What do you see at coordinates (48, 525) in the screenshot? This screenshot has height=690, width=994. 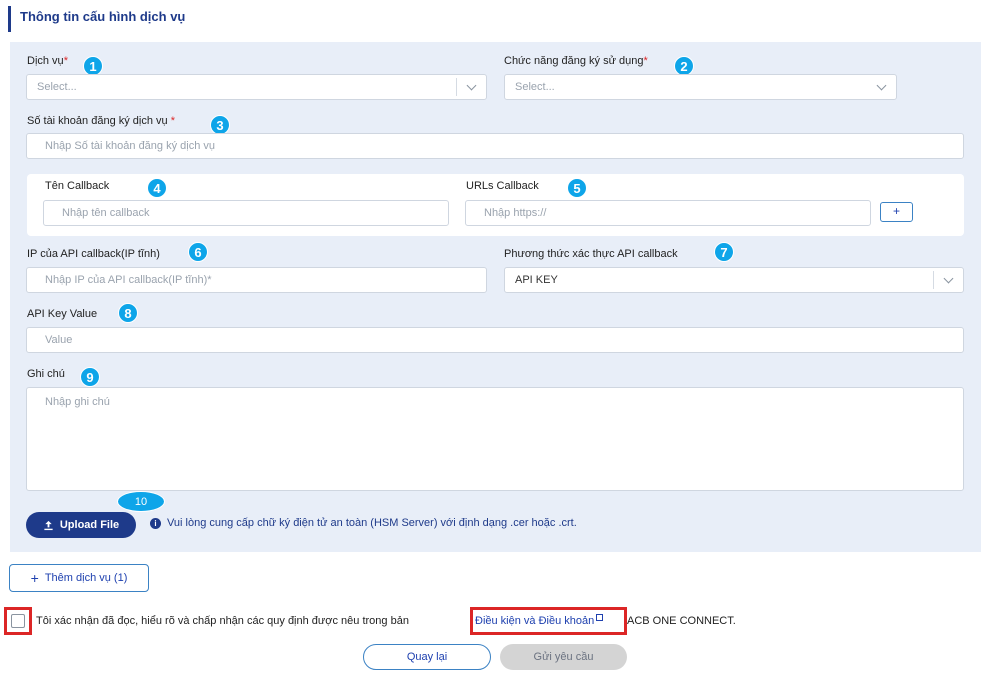 I see `upload-icon` at bounding box center [48, 525].